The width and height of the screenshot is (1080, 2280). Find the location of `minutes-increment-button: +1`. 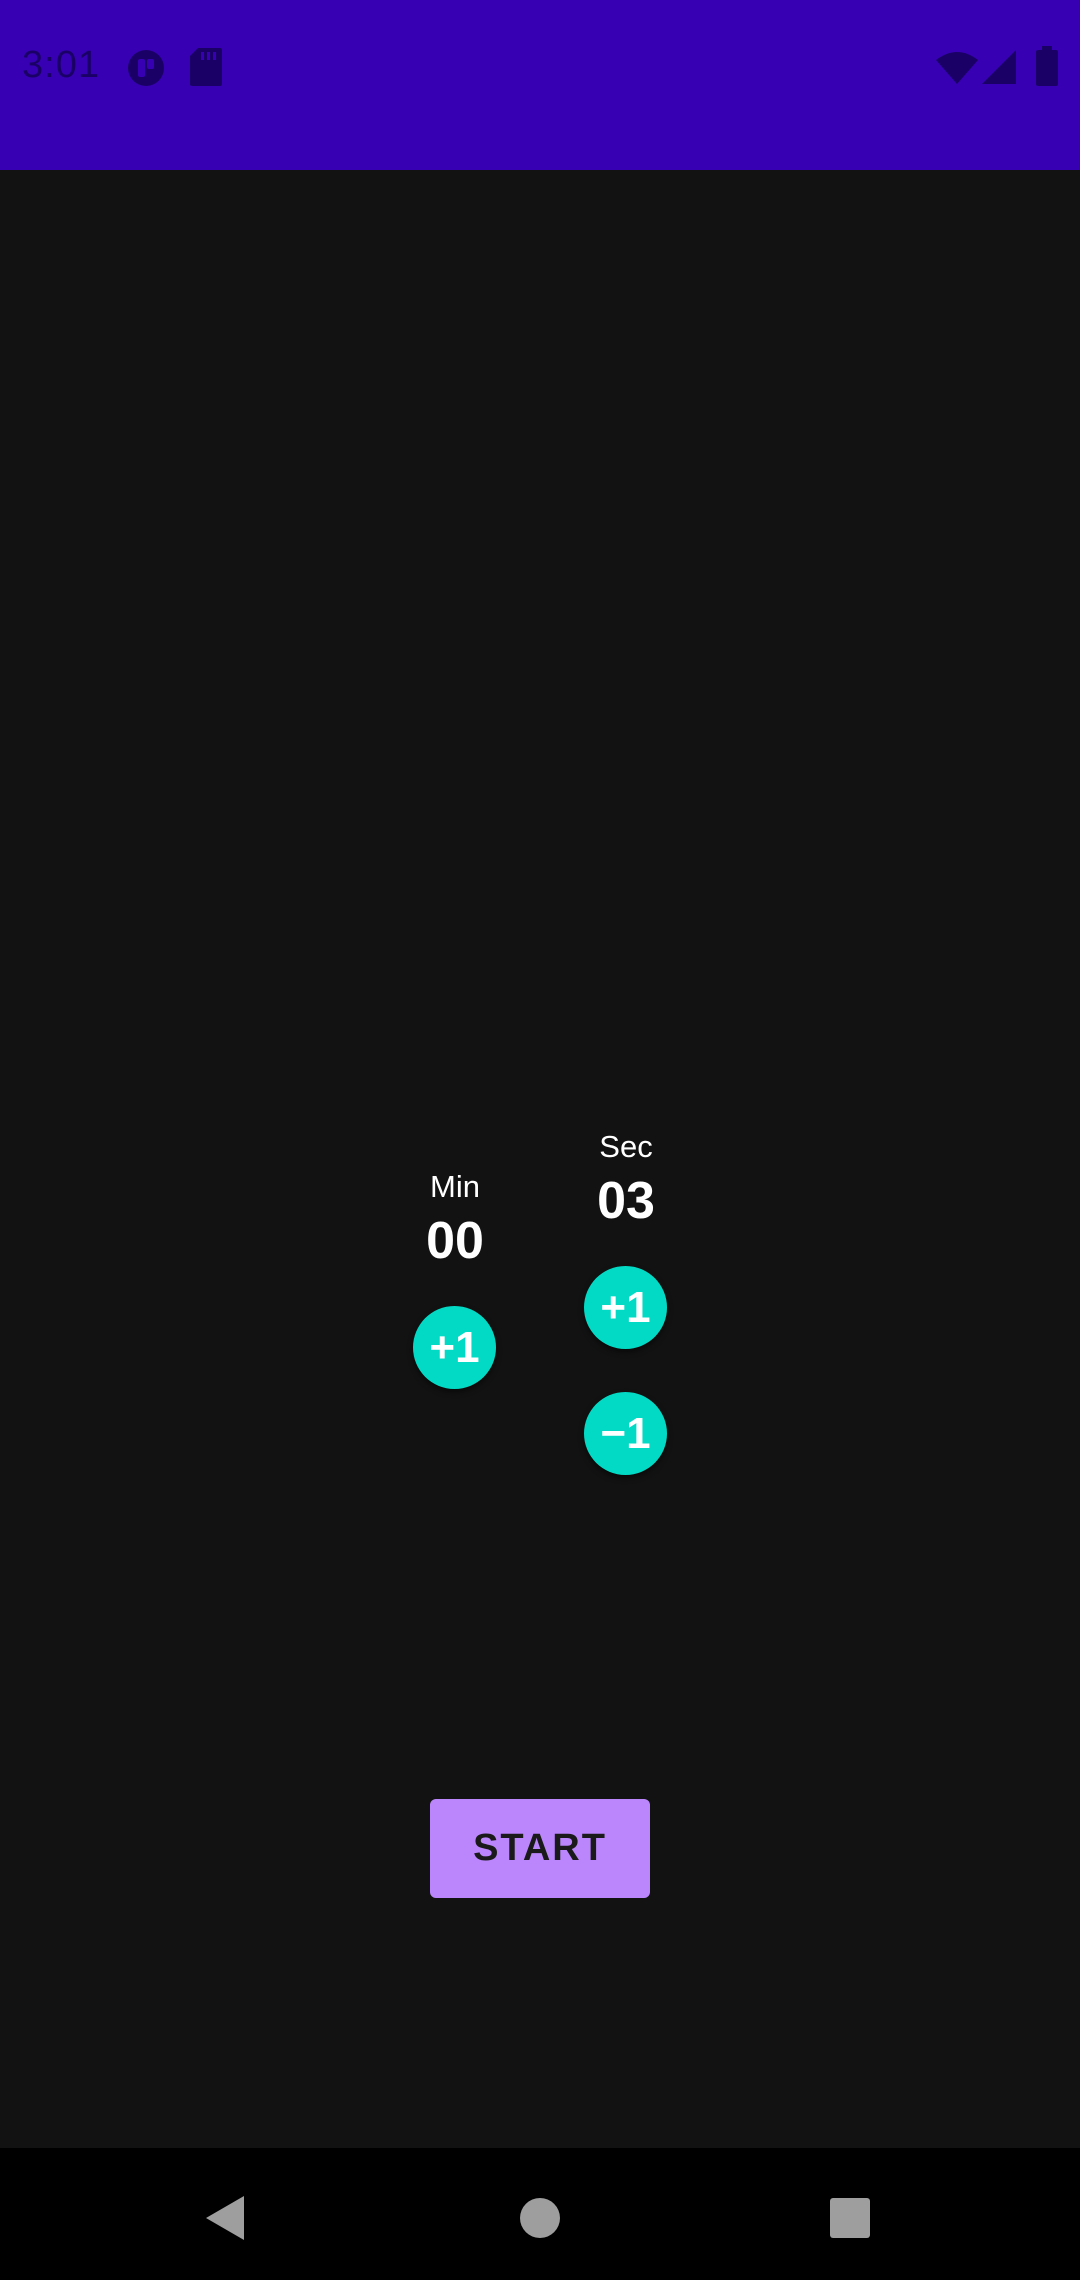

minutes-increment-button: +1 is located at coordinates (454, 1347).